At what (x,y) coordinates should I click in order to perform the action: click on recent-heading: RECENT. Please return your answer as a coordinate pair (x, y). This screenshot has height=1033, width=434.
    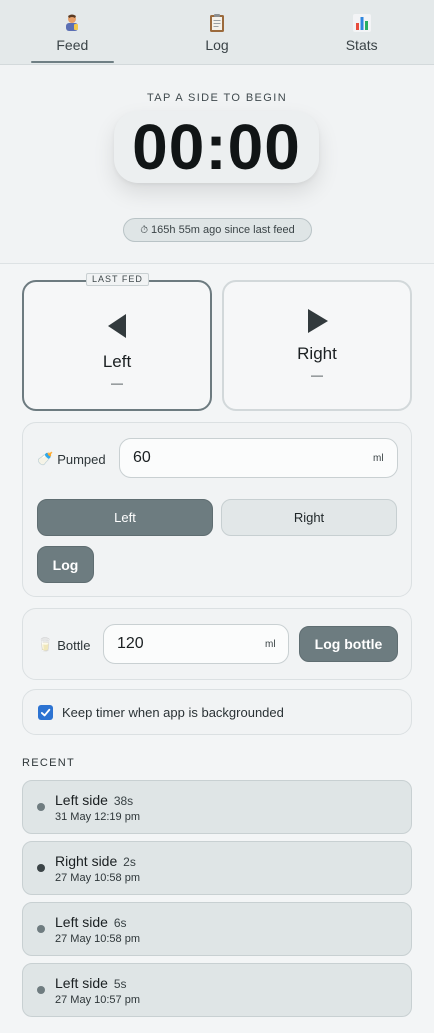
    Looking at the image, I should click on (49, 763).